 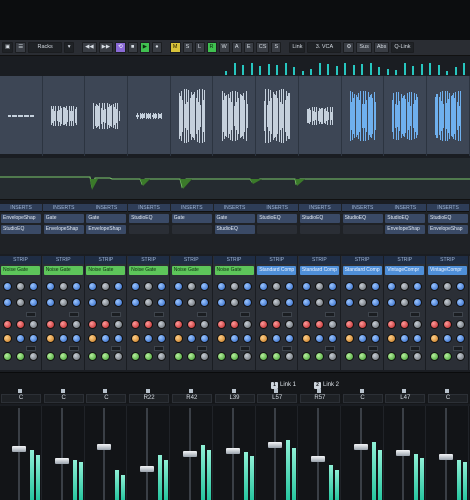 I want to click on stop-button: ■, so click(x=132, y=47).